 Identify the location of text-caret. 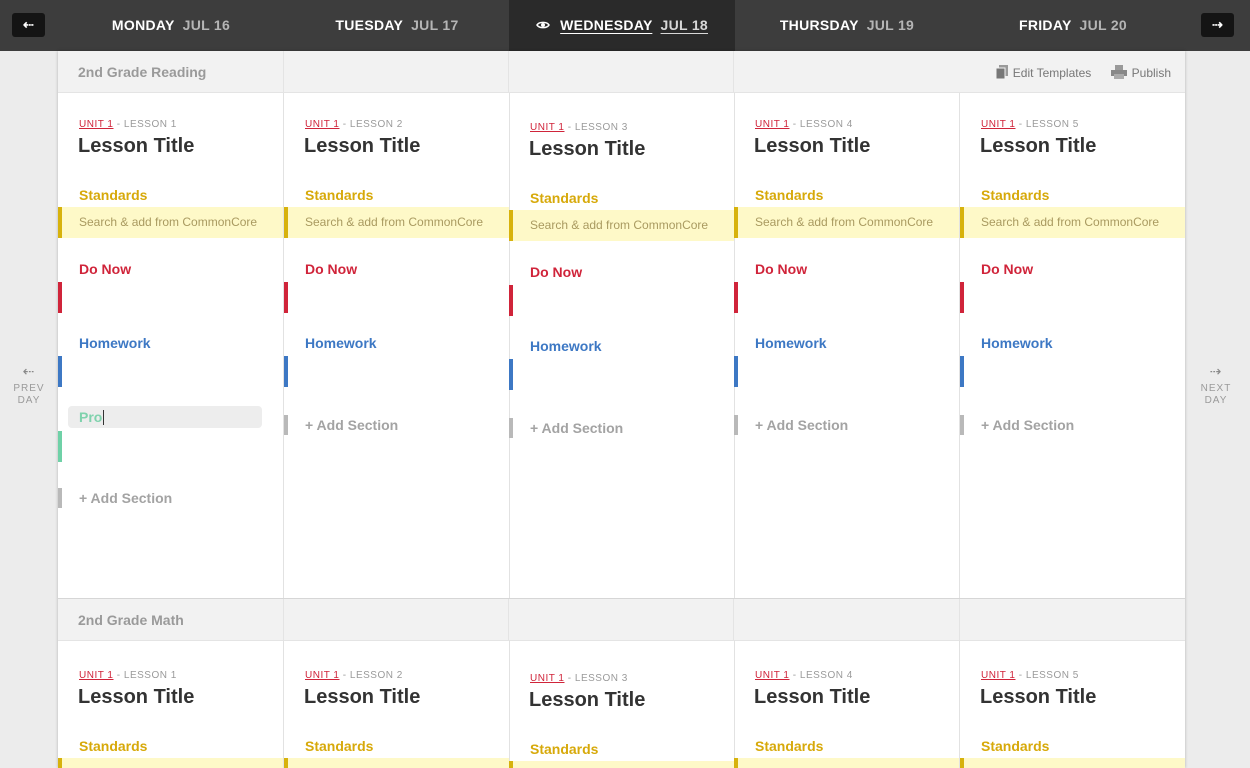
(104, 417).